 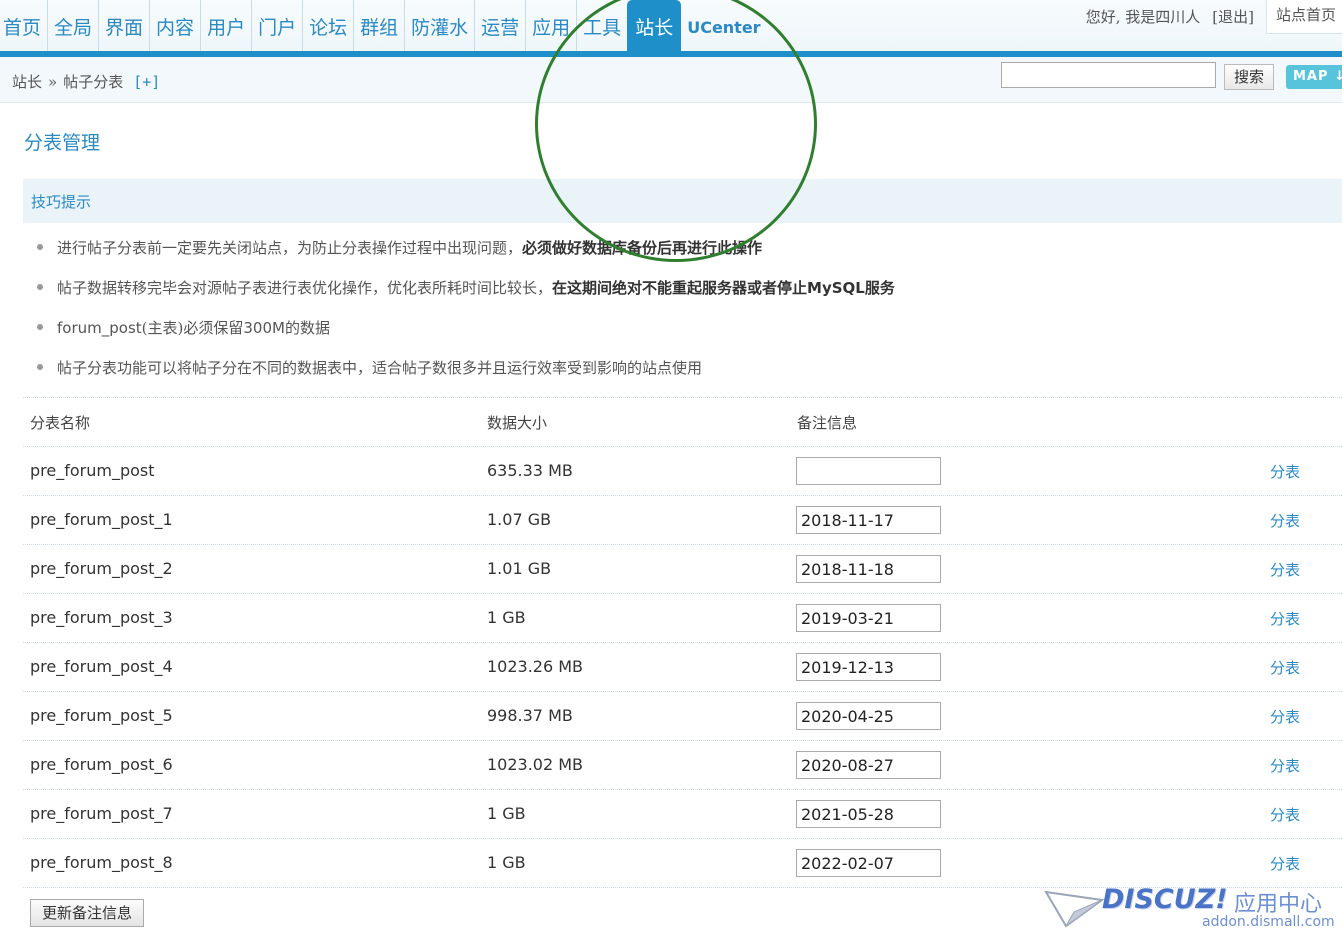 What do you see at coordinates (642, 248) in the screenshot?
I see `tip-strong: 必须做好数据库备份后再进行此操作` at bounding box center [642, 248].